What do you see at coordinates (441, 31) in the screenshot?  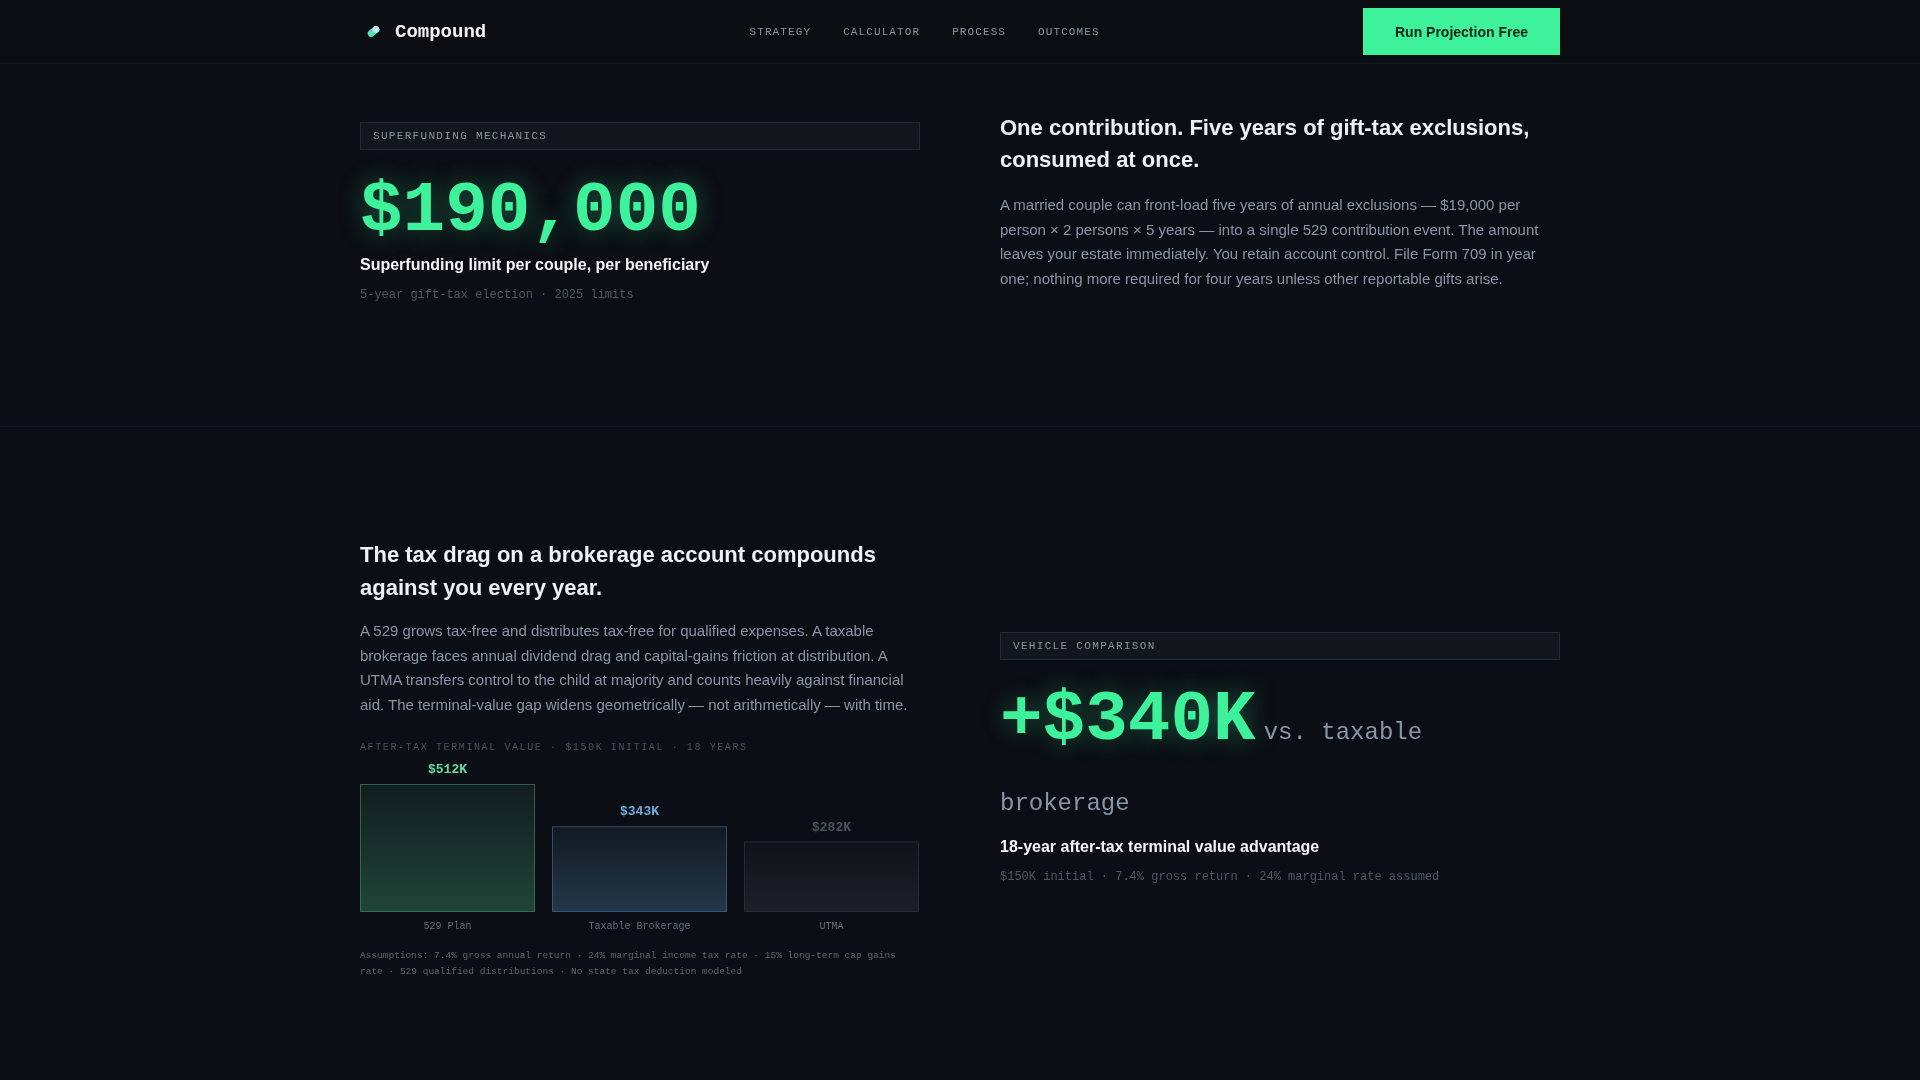 I see `brand-name: Compound` at bounding box center [441, 31].